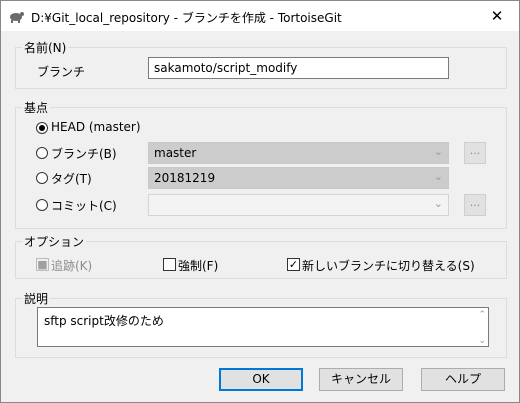 This screenshot has width=520, height=403. What do you see at coordinates (261, 379) in the screenshot?
I see `ok-button: OK` at bounding box center [261, 379].